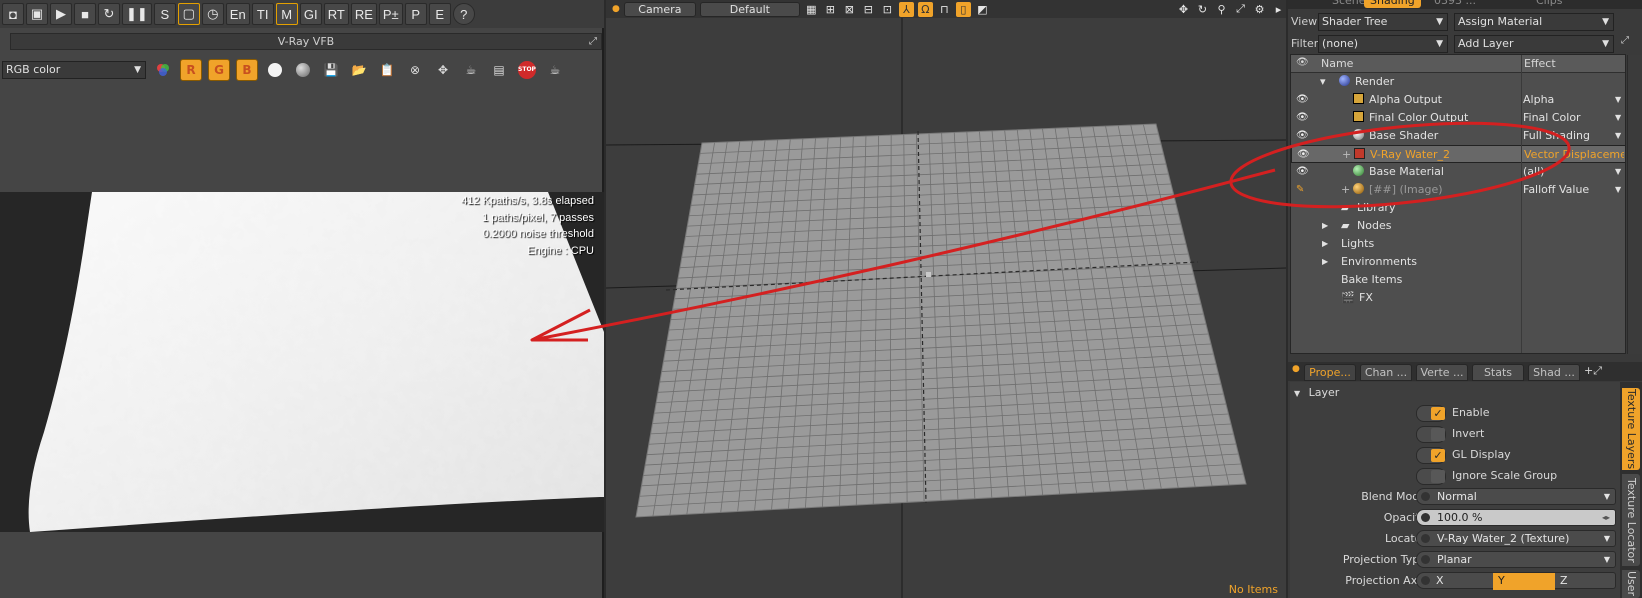 This screenshot has width=1642, height=598. I want to click on tree-row-base-shader: 👁 Base Shader Full Shading ▼, so click(1458, 136).